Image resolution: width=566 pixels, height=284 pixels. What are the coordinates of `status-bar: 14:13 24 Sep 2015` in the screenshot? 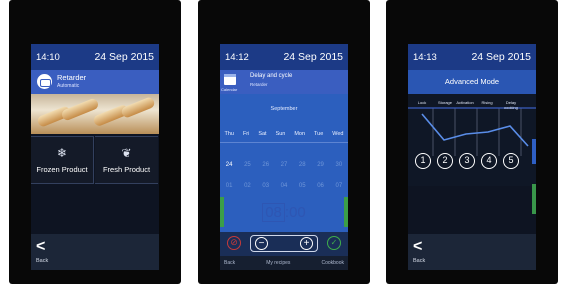 It's located at (472, 57).